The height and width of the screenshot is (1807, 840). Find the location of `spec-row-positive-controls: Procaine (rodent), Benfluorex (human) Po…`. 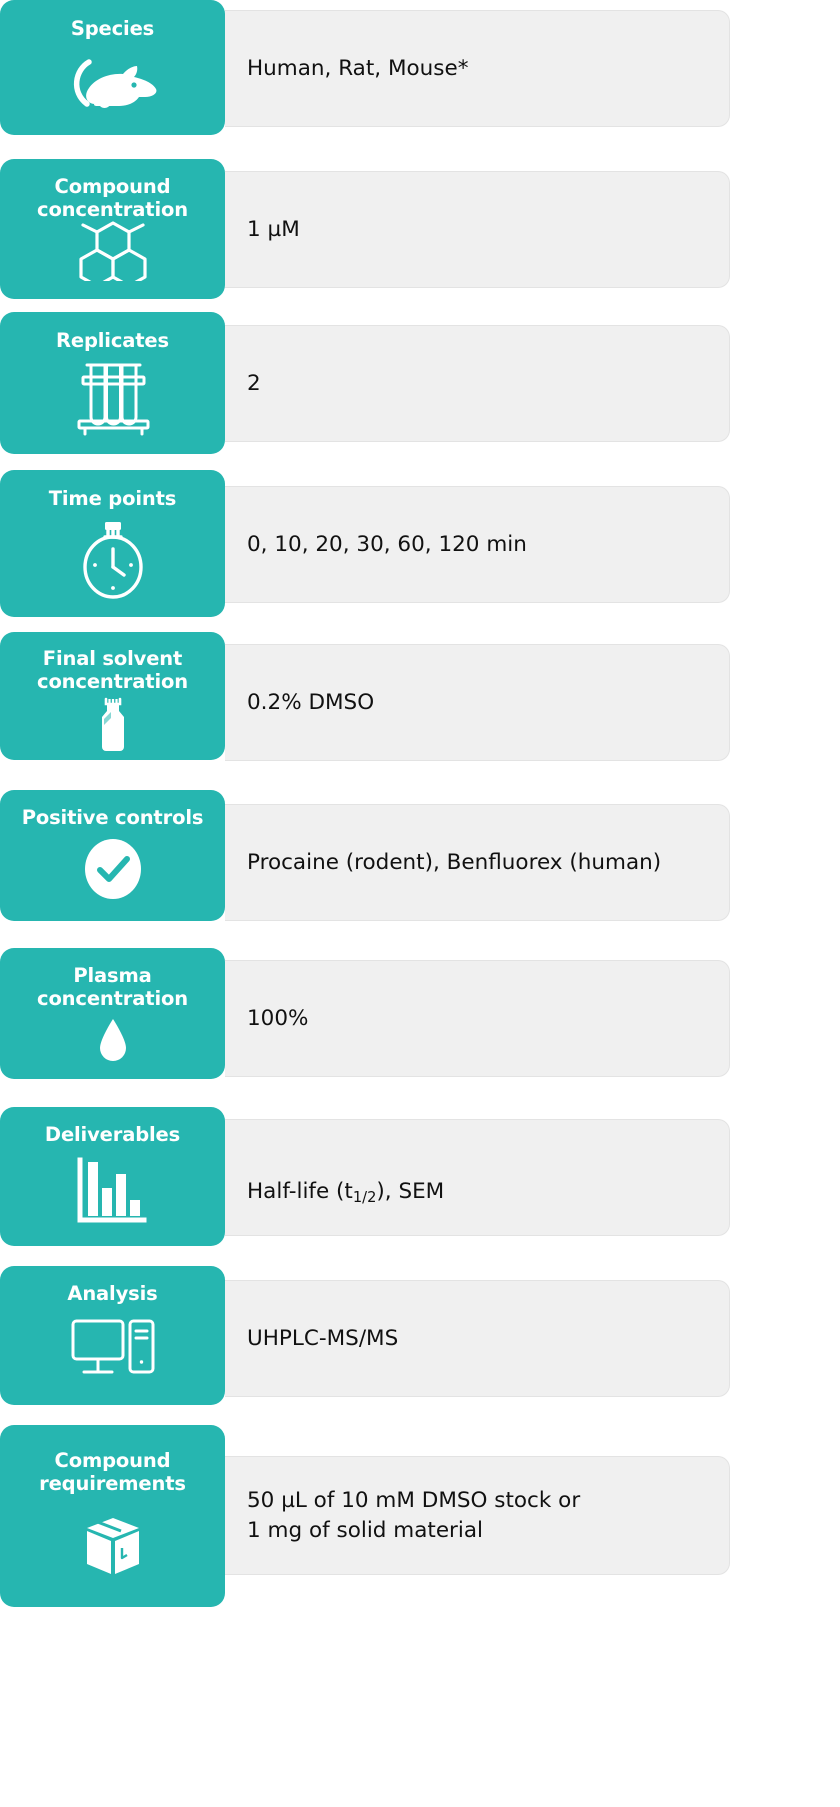

spec-row-positive-controls: Procaine (rodent), Benfluorex (human) Po… is located at coordinates (420, 855).